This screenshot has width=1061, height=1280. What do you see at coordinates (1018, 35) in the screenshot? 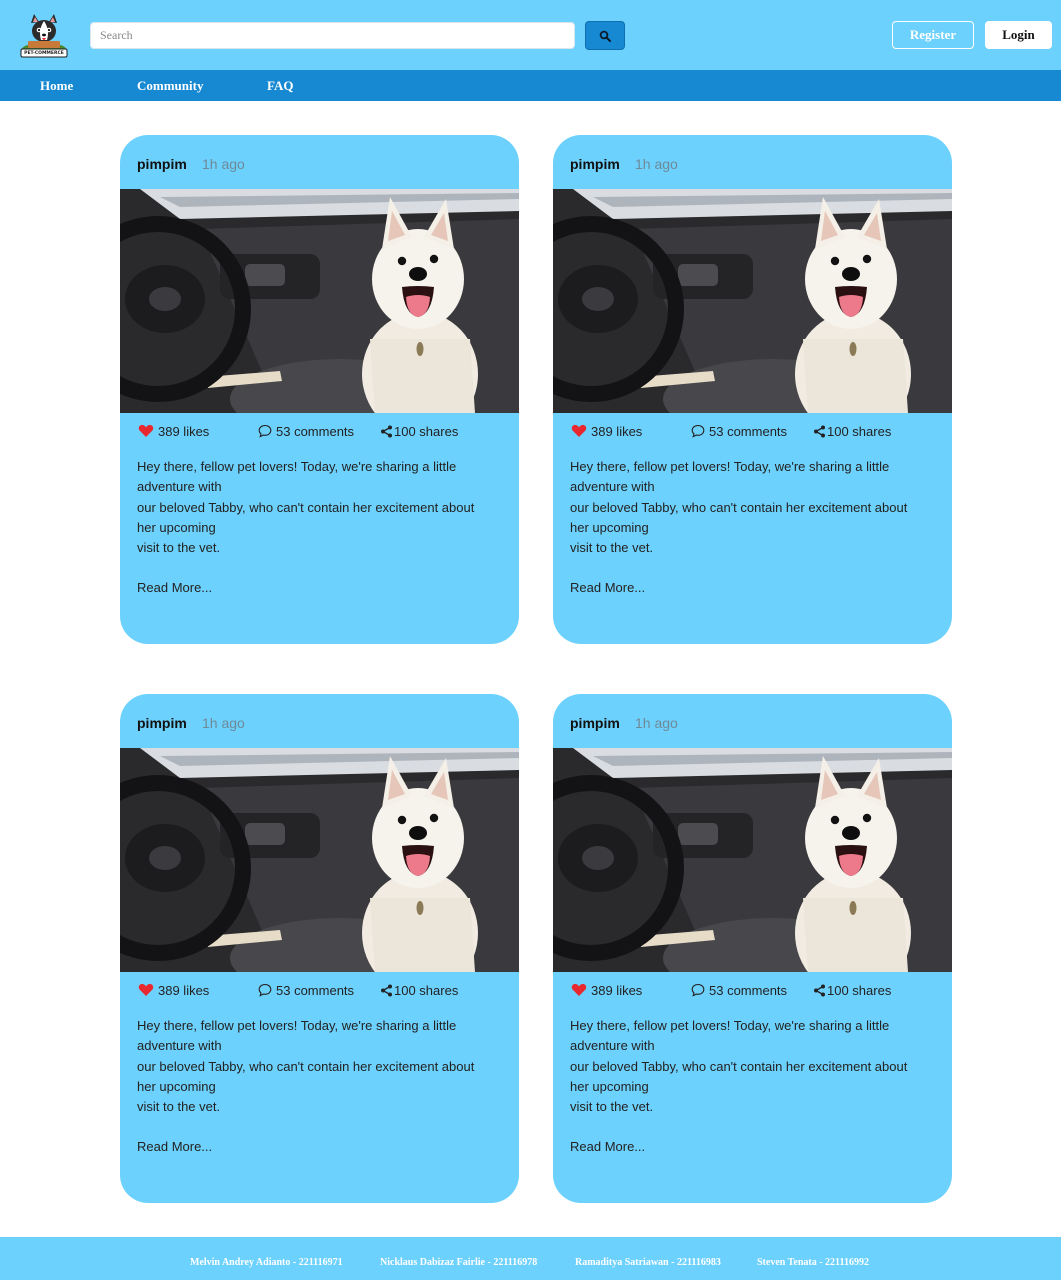
I see `login-button: Login` at bounding box center [1018, 35].